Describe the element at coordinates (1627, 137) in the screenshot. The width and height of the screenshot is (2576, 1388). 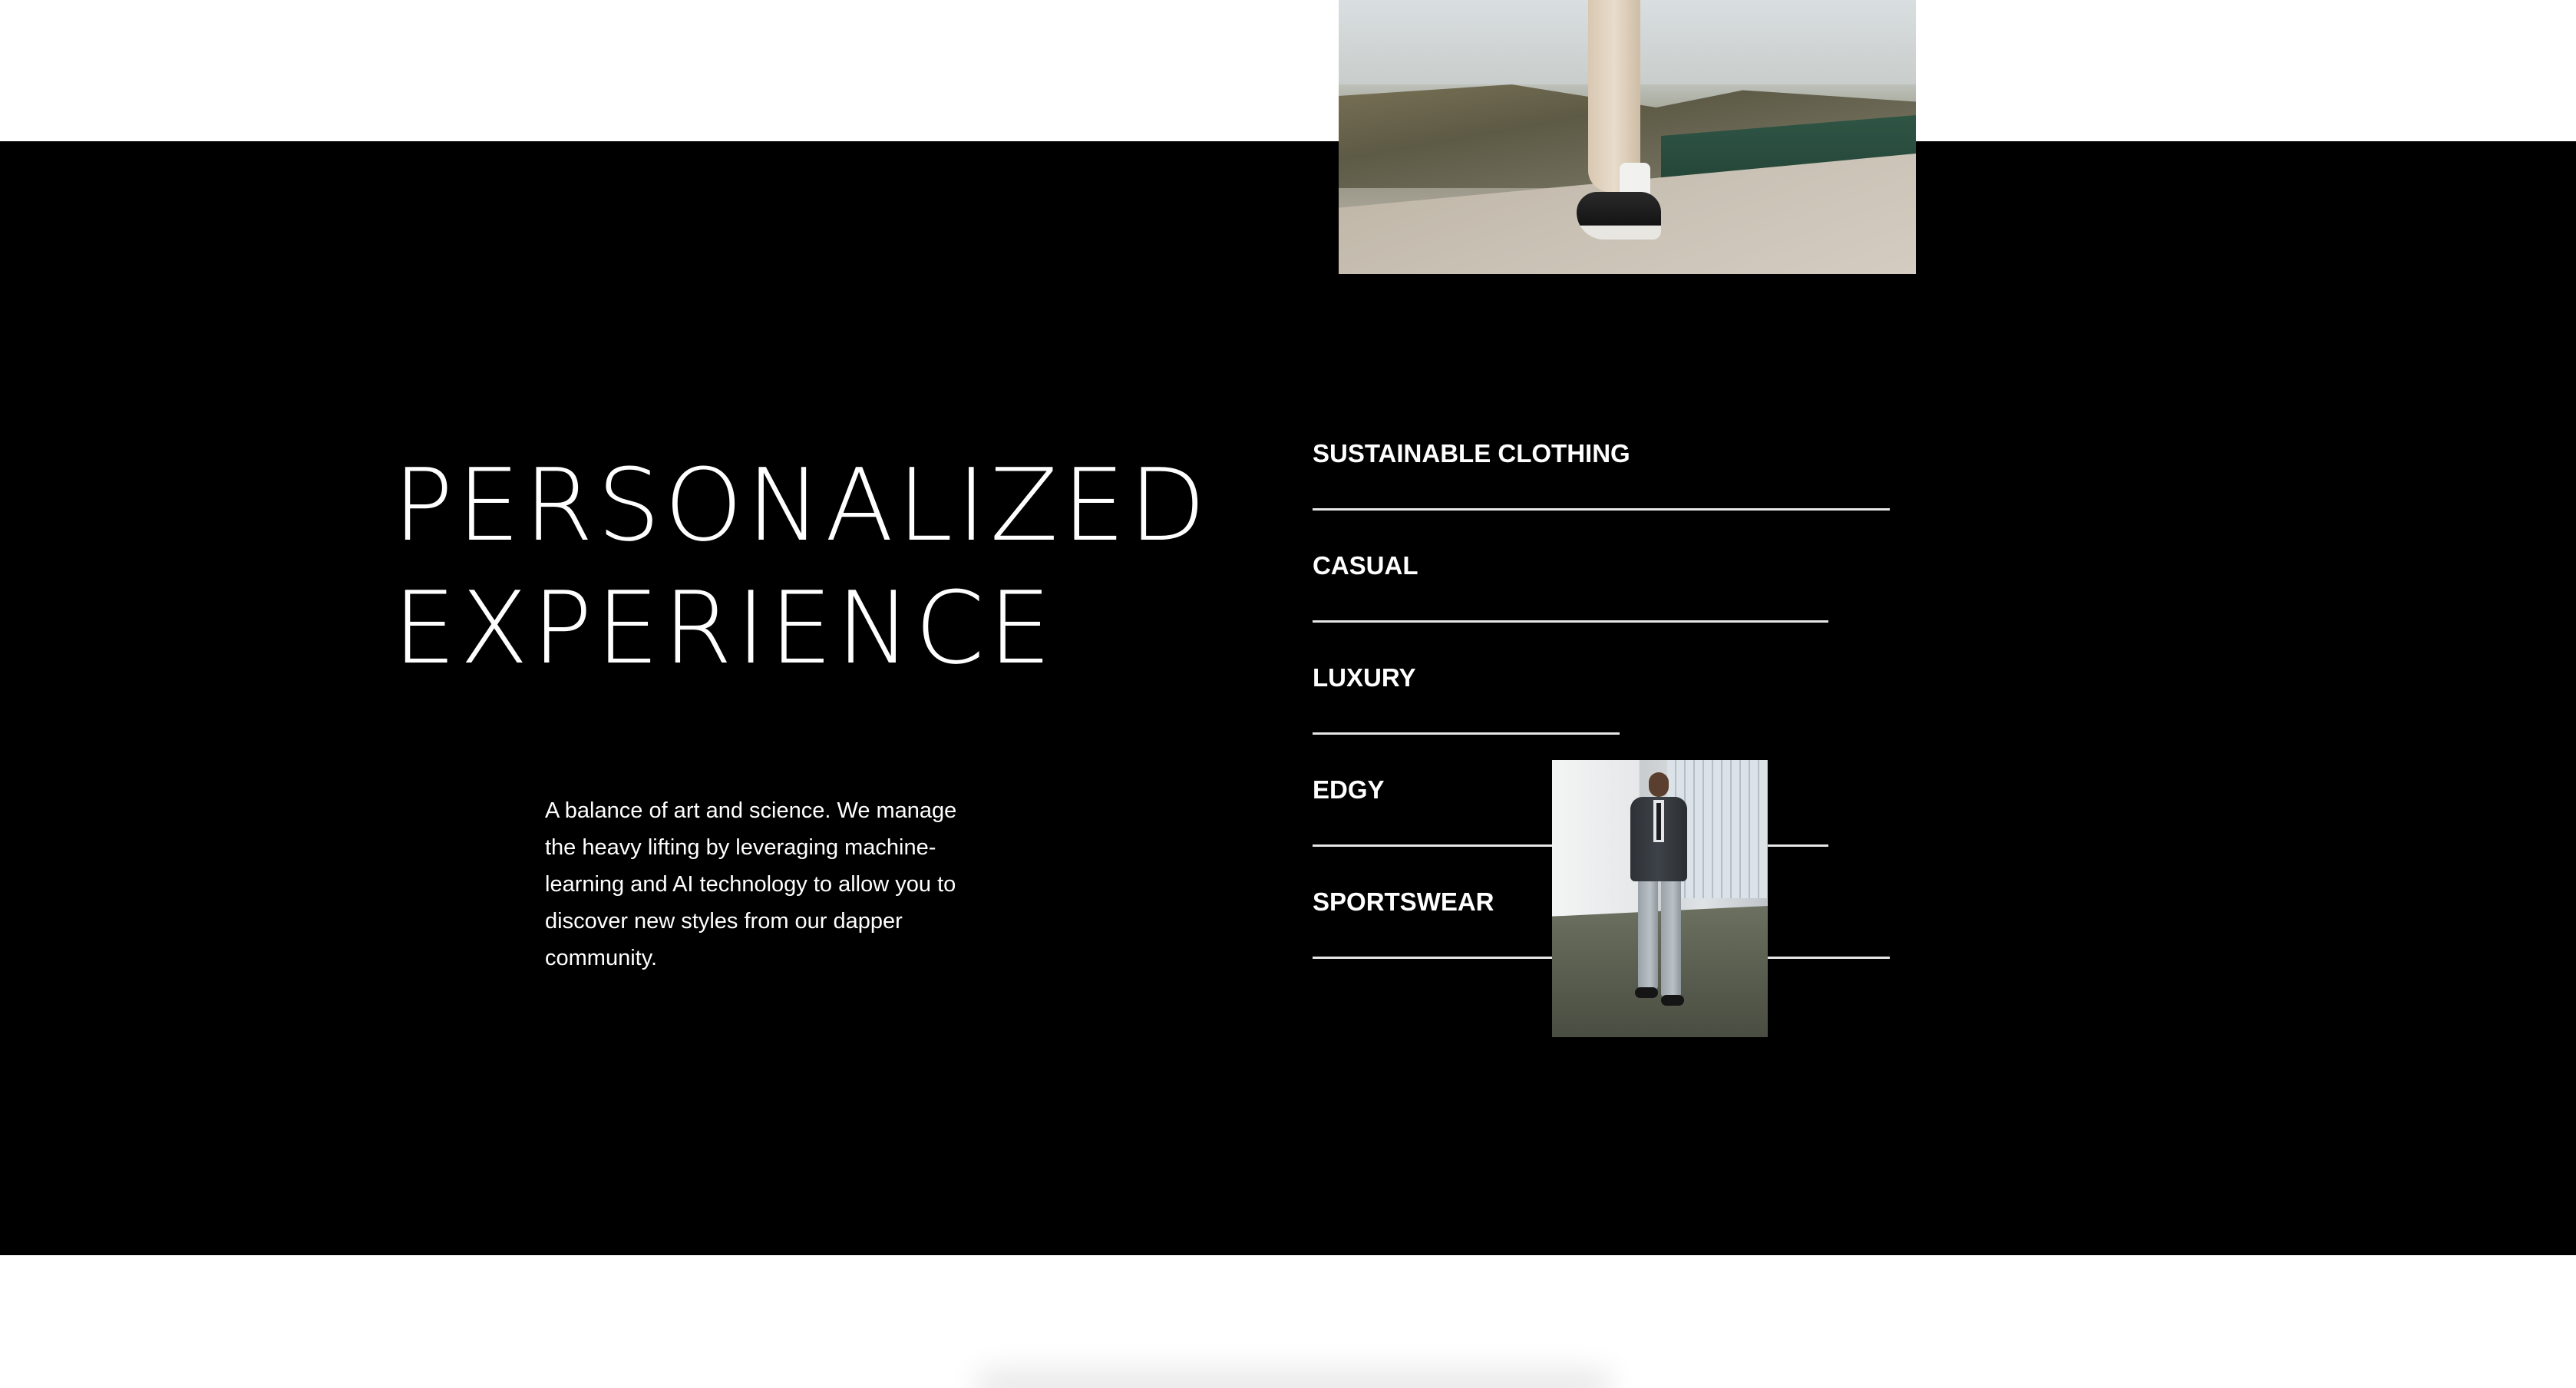
I see `street-sneakers-photo` at that location.